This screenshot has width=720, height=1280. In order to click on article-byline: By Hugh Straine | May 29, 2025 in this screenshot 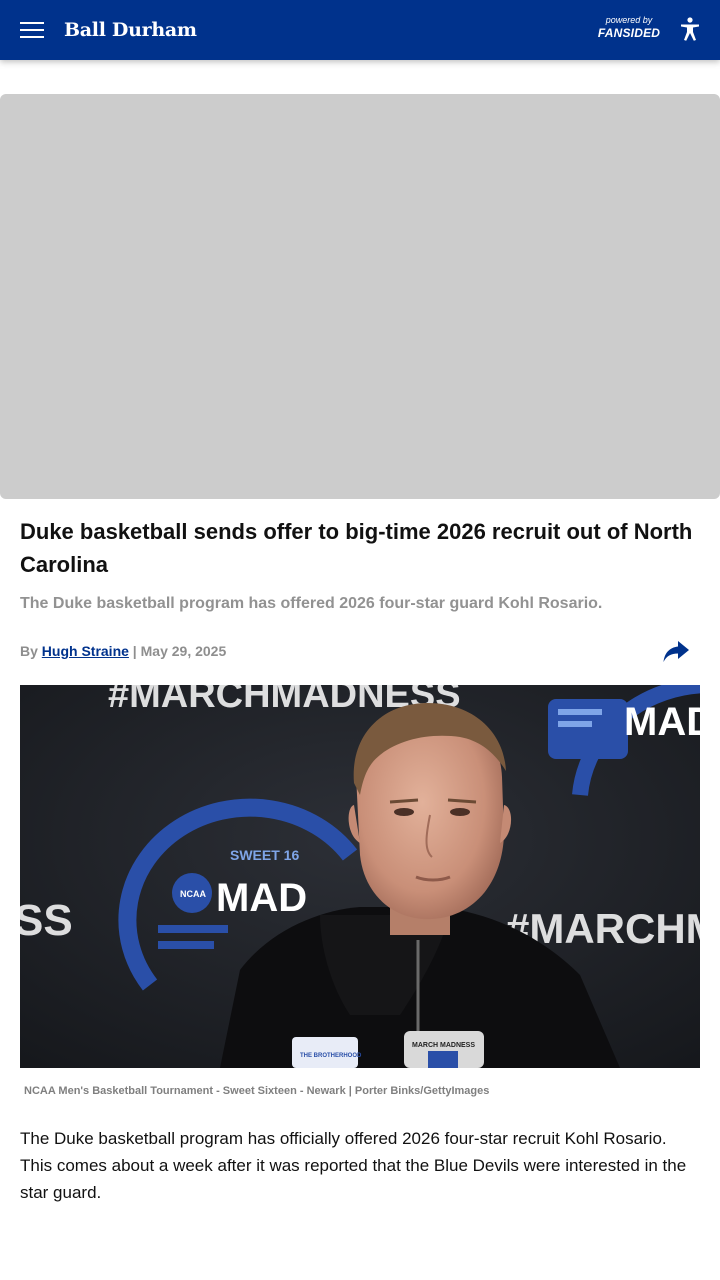, I will do `click(123, 651)`.